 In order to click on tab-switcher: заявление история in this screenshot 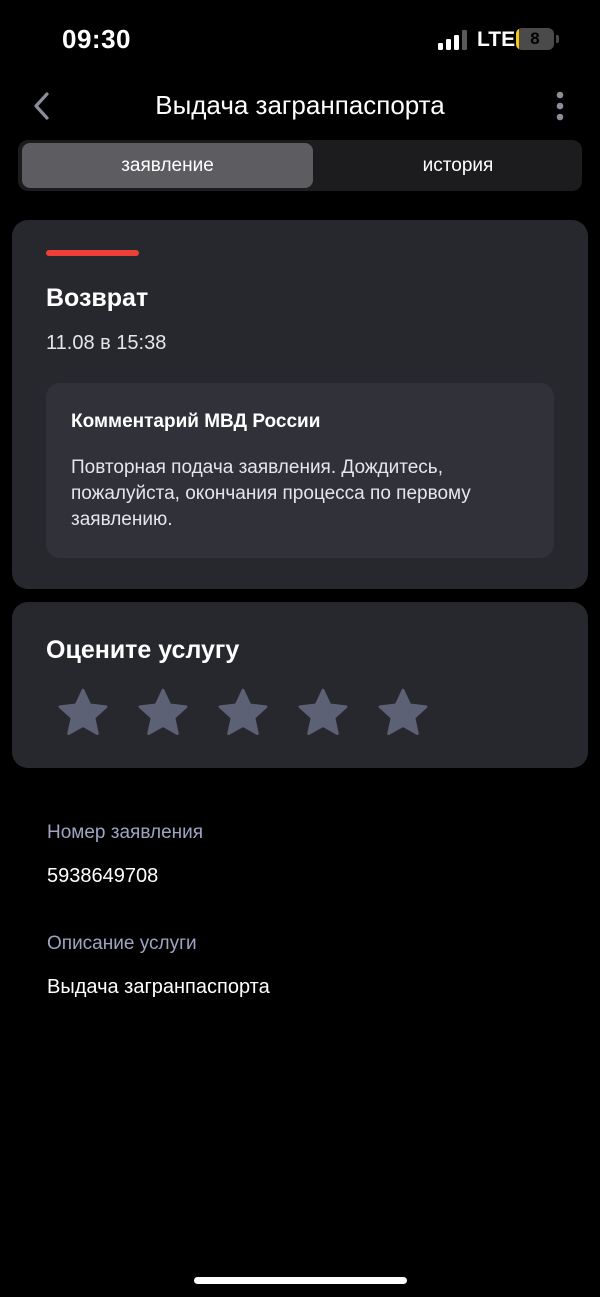, I will do `click(300, 165)`.